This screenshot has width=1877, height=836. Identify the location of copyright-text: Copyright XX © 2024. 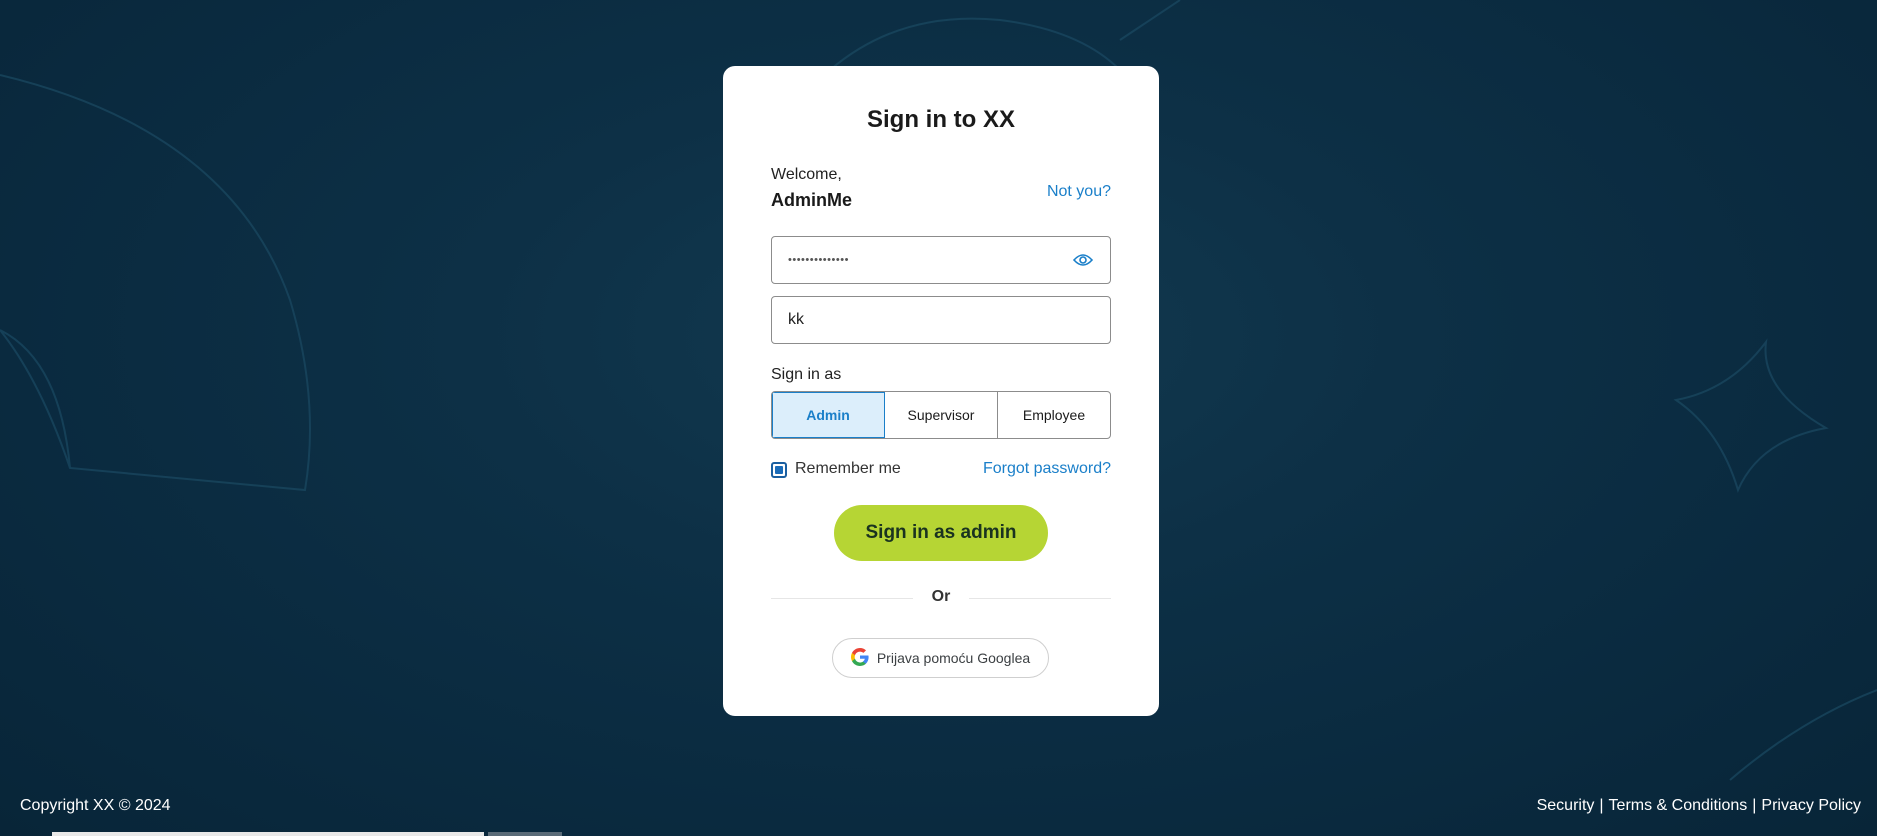
(95, 805).